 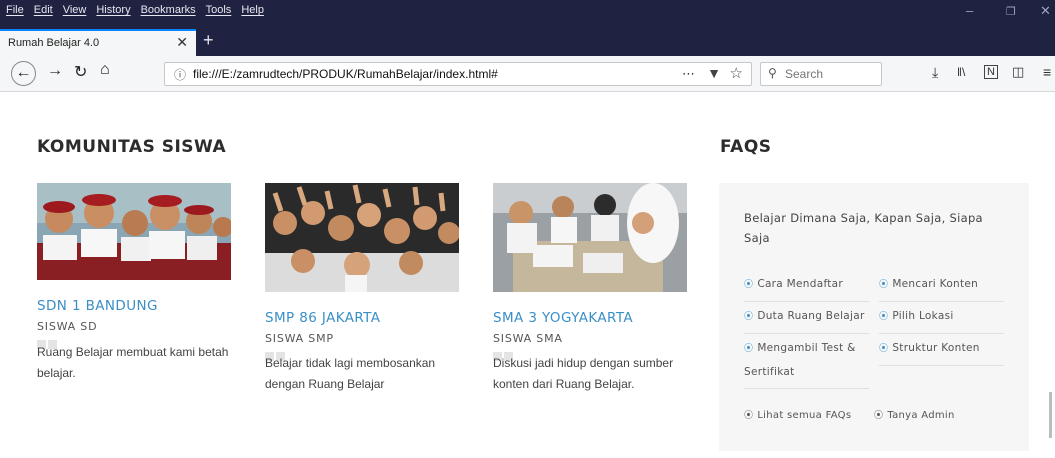 What do you see at coordinates (219, 10) in the screenshot?
I see `menu-tools: Tools` at bounding box center [219, 10].